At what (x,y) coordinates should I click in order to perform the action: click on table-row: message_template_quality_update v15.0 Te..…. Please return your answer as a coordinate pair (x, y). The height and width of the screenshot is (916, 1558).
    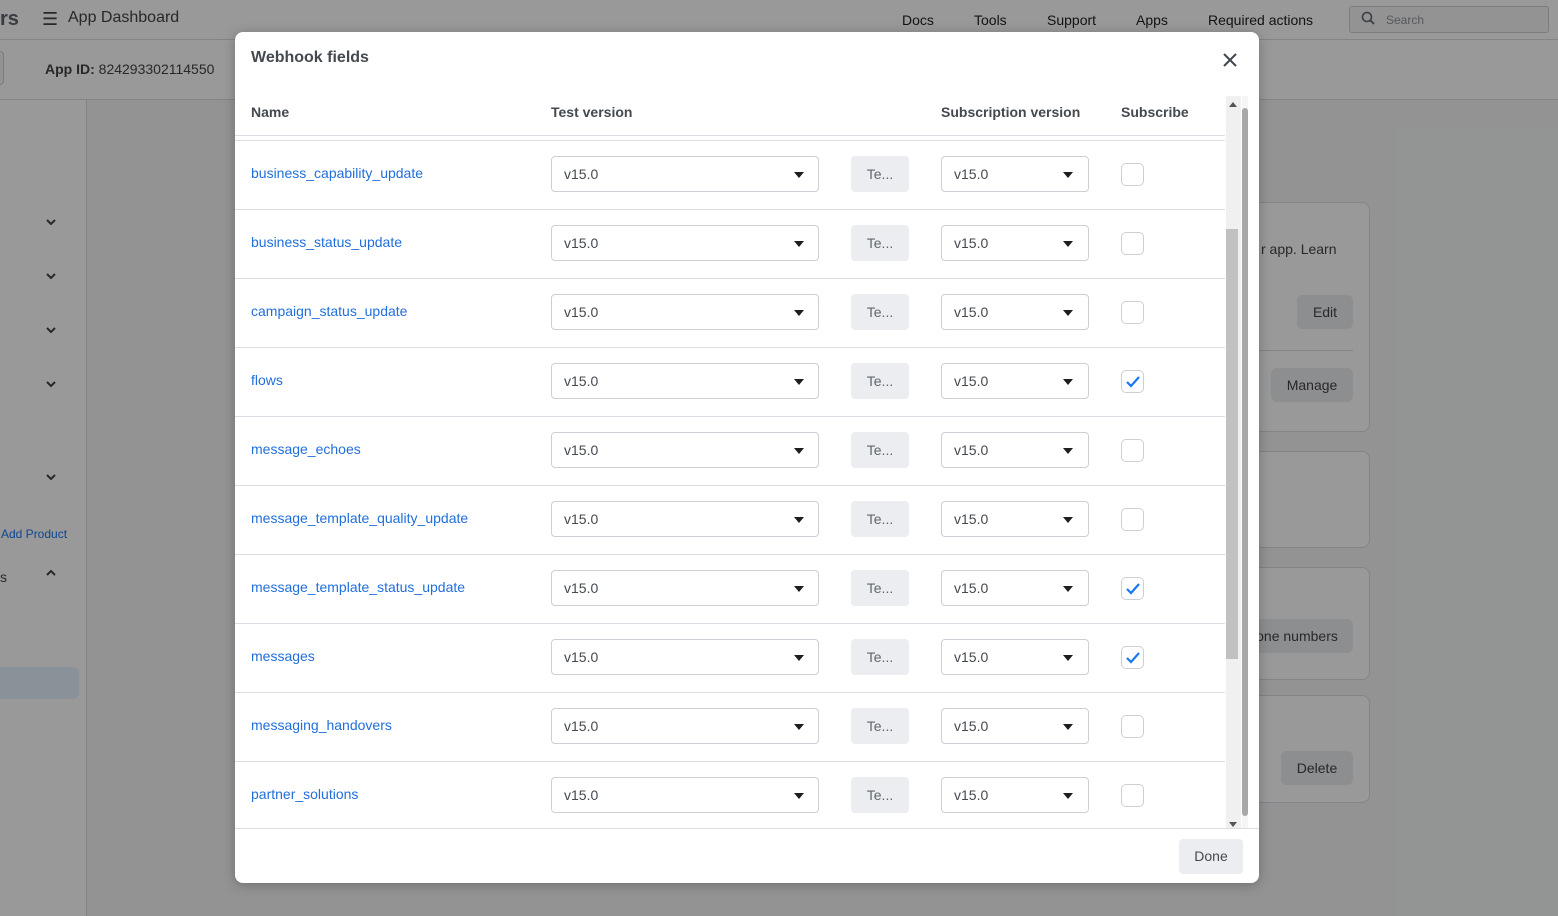
    Looking at the image, I should click on (730, 519).